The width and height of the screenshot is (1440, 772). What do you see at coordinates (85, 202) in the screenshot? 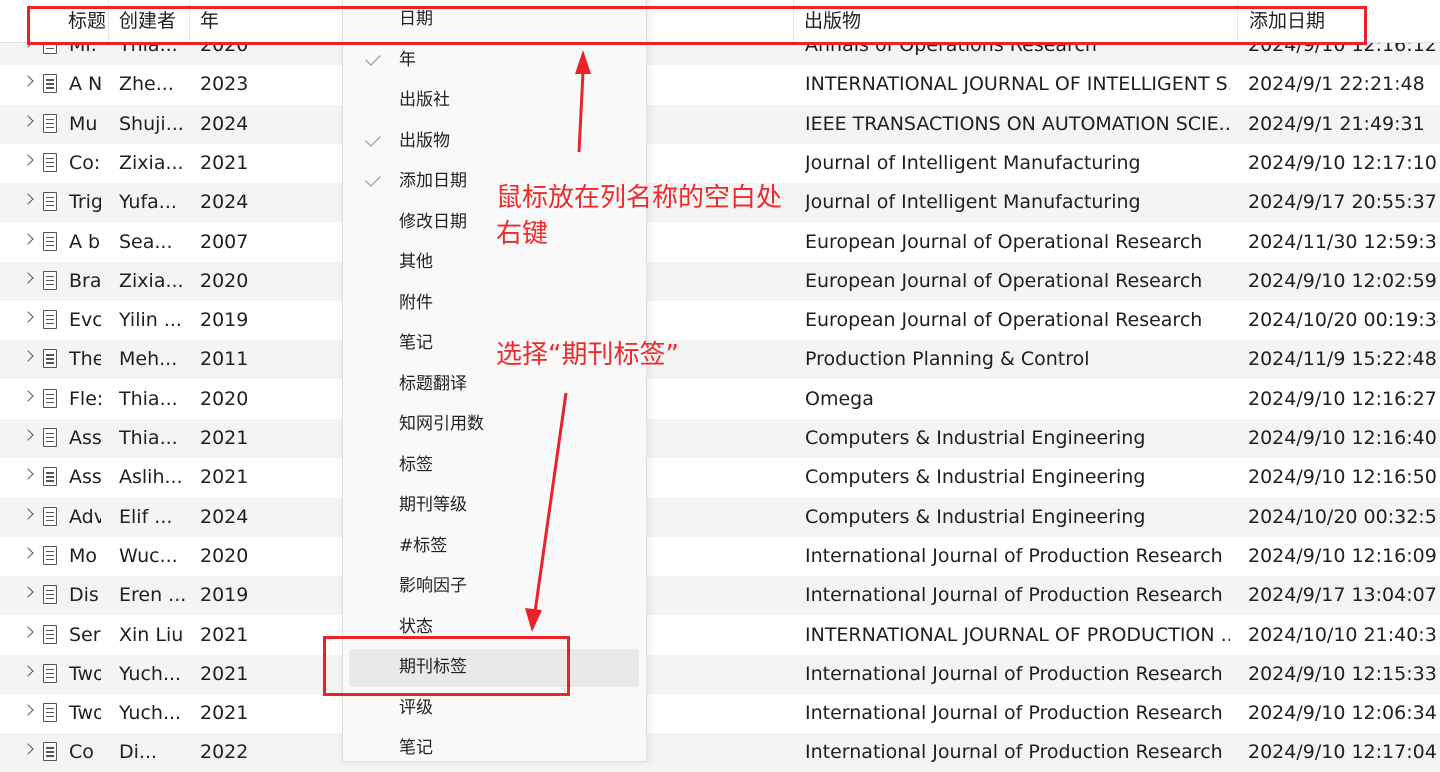
I see `cell-title: Trig` at bounding box center [85, 202].